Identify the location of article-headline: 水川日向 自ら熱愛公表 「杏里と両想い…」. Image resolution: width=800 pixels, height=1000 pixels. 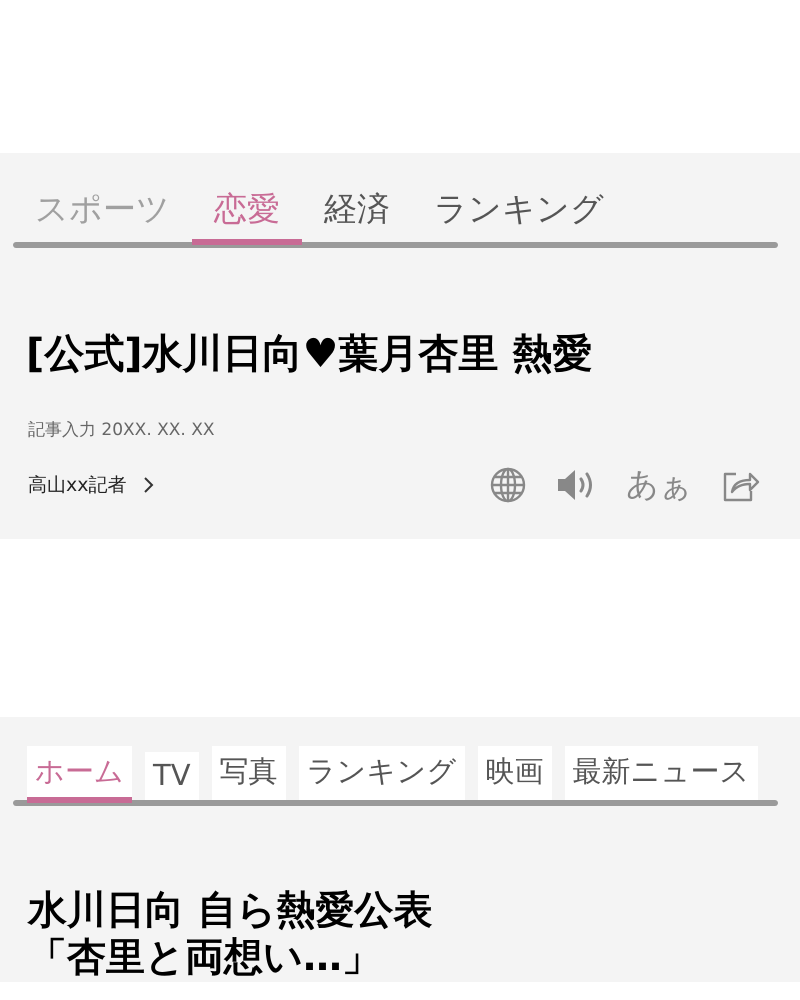
(230, 934).